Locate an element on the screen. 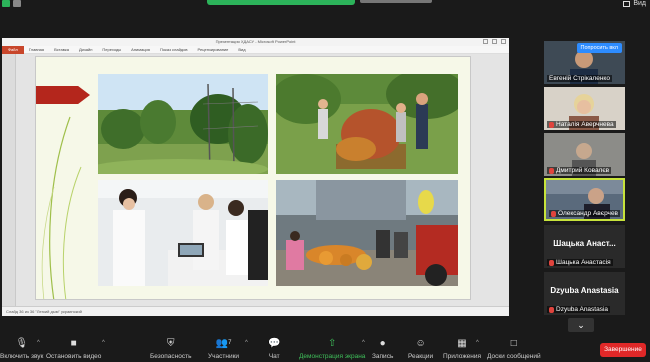  stop-video-button: ■ Остановить видео is located at coordinates (73, 349).